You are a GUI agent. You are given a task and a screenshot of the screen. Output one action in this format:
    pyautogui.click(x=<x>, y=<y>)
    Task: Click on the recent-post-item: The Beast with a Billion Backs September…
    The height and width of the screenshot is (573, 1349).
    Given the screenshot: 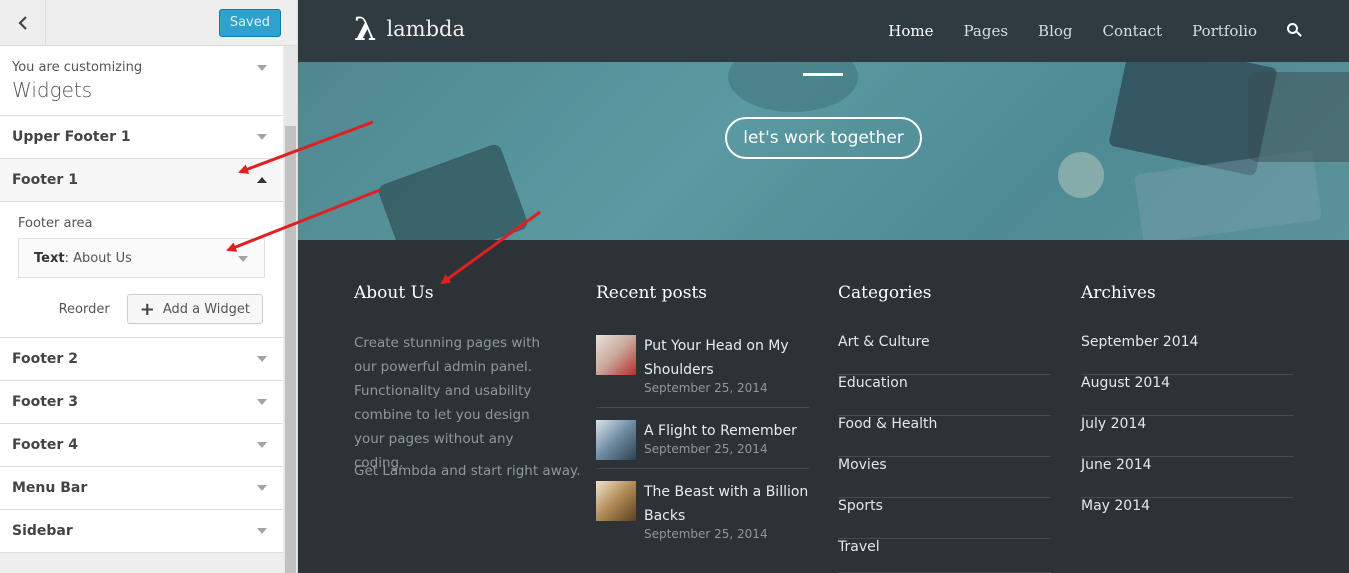 What is the action you would take?
    pyautogui.click(x=702, y=516)
    